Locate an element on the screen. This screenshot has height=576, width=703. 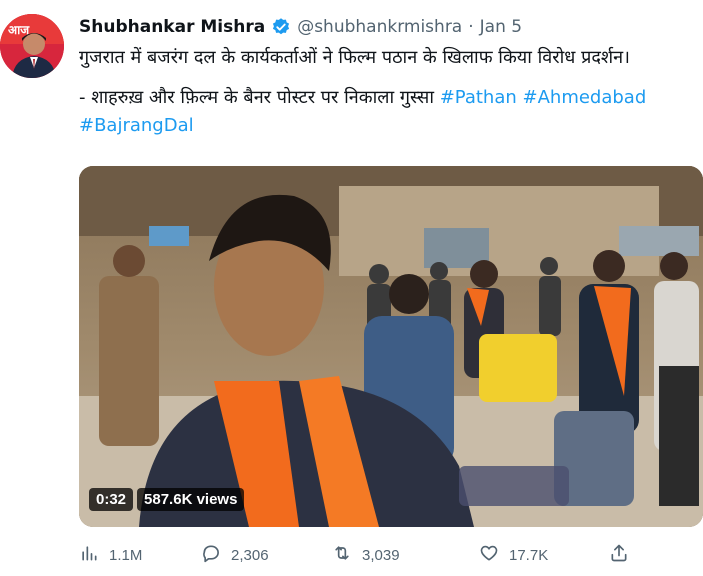
like-button: 17.7K is located at coordinates (513, 555).